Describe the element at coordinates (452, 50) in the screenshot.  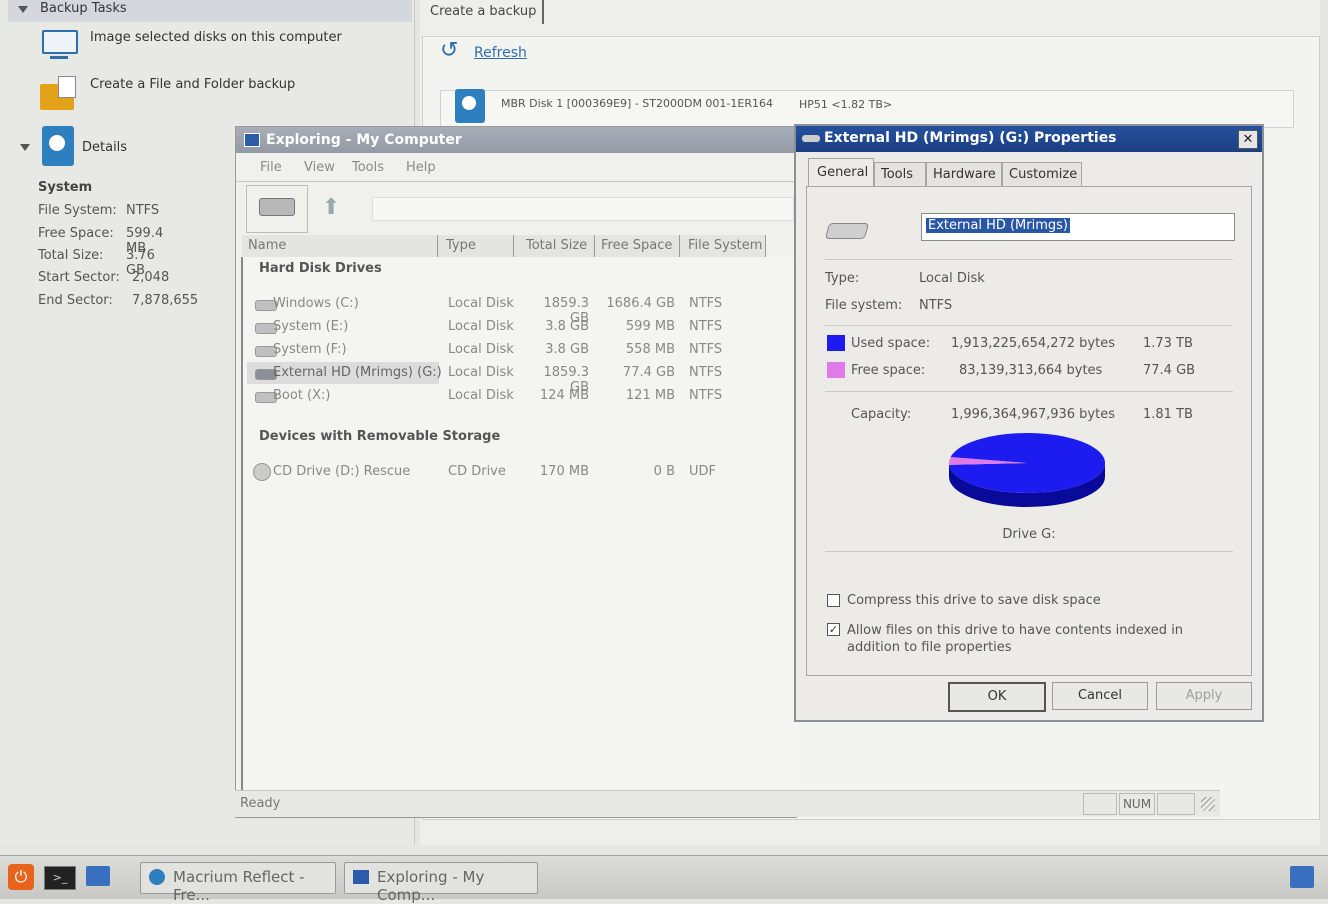
I see `refresh-icon: ↺` at that location.